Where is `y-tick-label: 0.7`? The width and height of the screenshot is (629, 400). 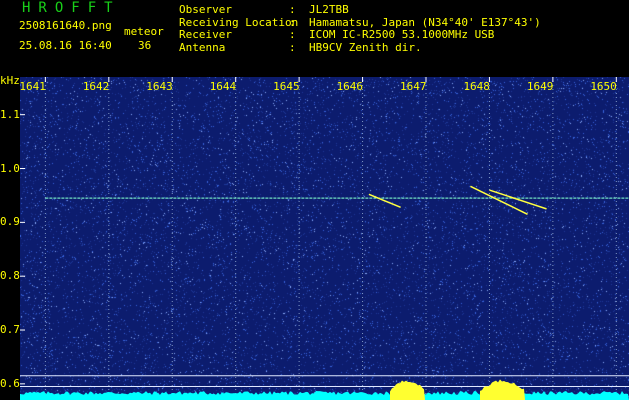 y-tick-label: 0.7 is located at coordinates (10, 330).